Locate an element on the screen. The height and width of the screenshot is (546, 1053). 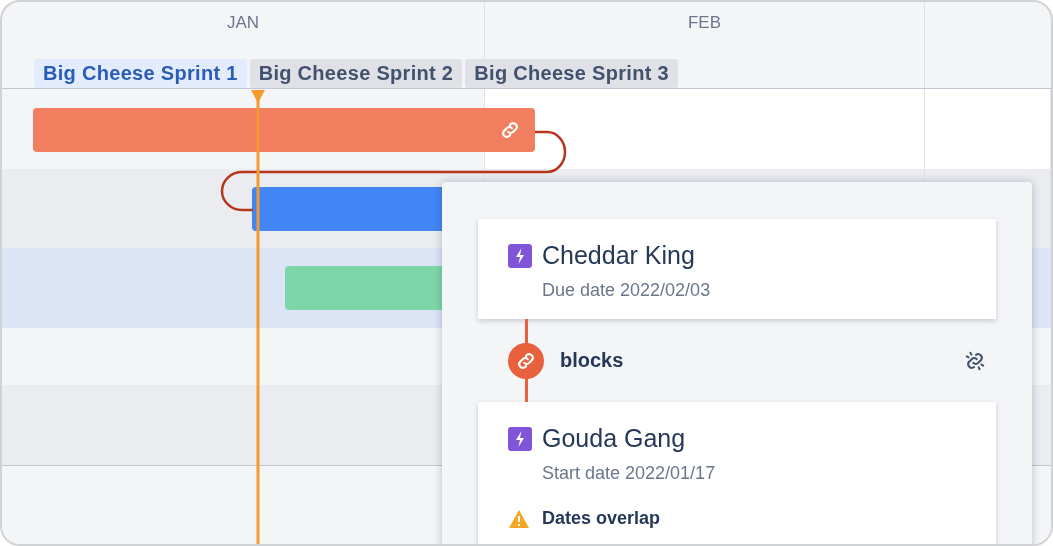
month-label: FEB is located at coordinates (704, 23).